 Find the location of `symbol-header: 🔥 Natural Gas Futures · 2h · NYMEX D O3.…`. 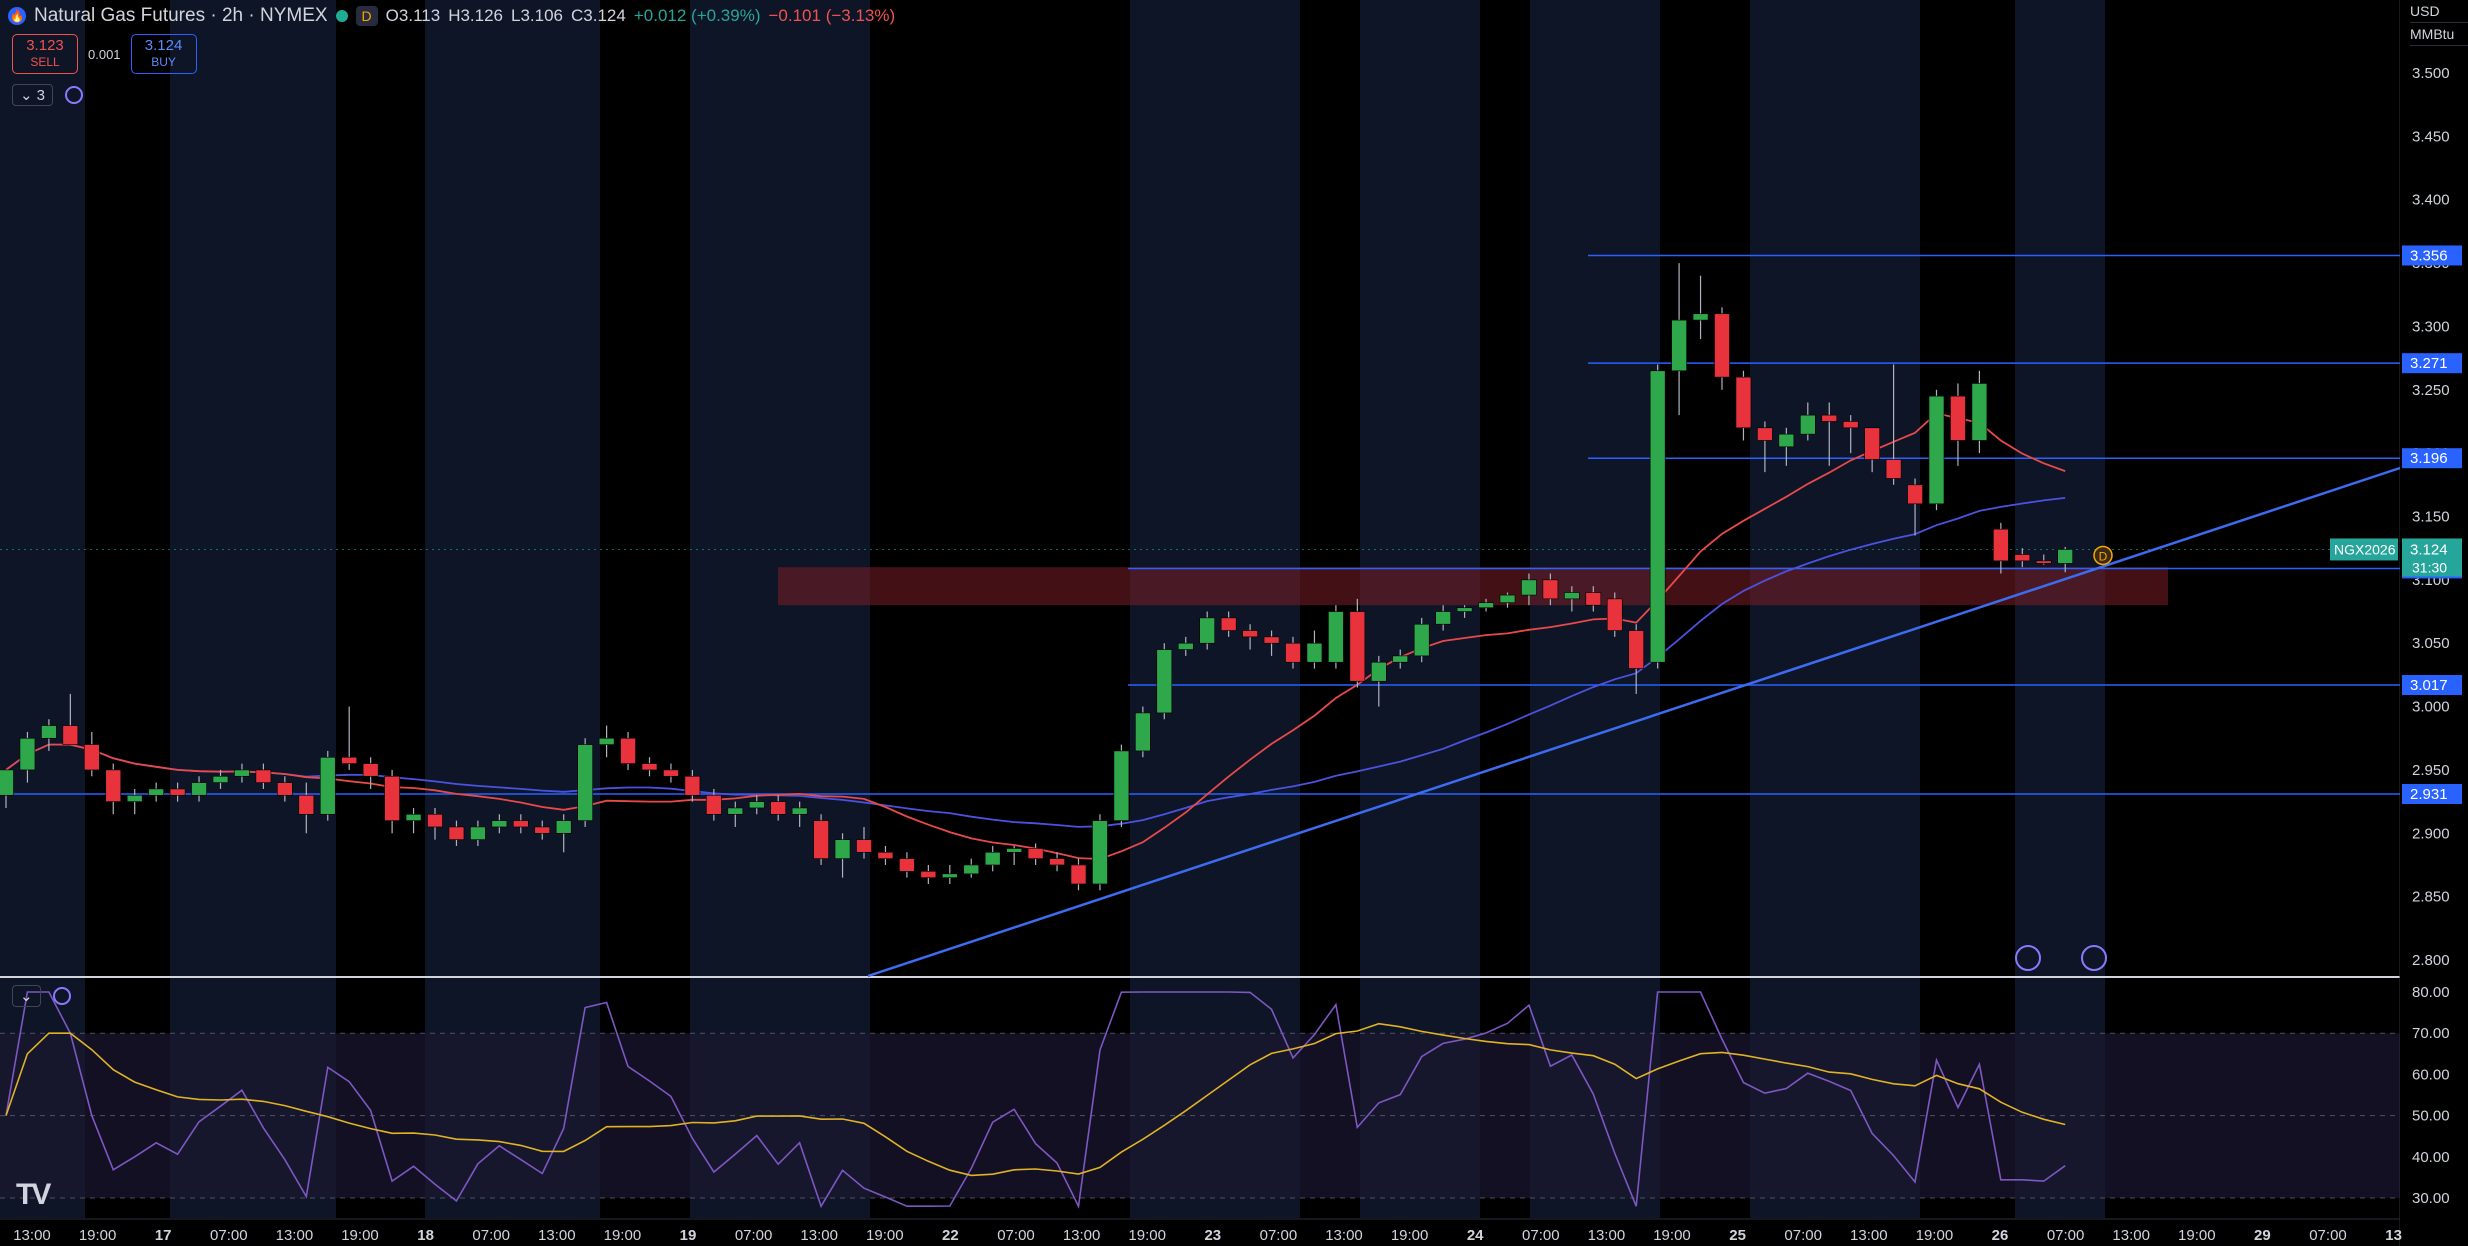

symbol-header: 🔥 Natural Gas Futures · 2h · NYMEX D O3.… is located at coordinates (451, 16).